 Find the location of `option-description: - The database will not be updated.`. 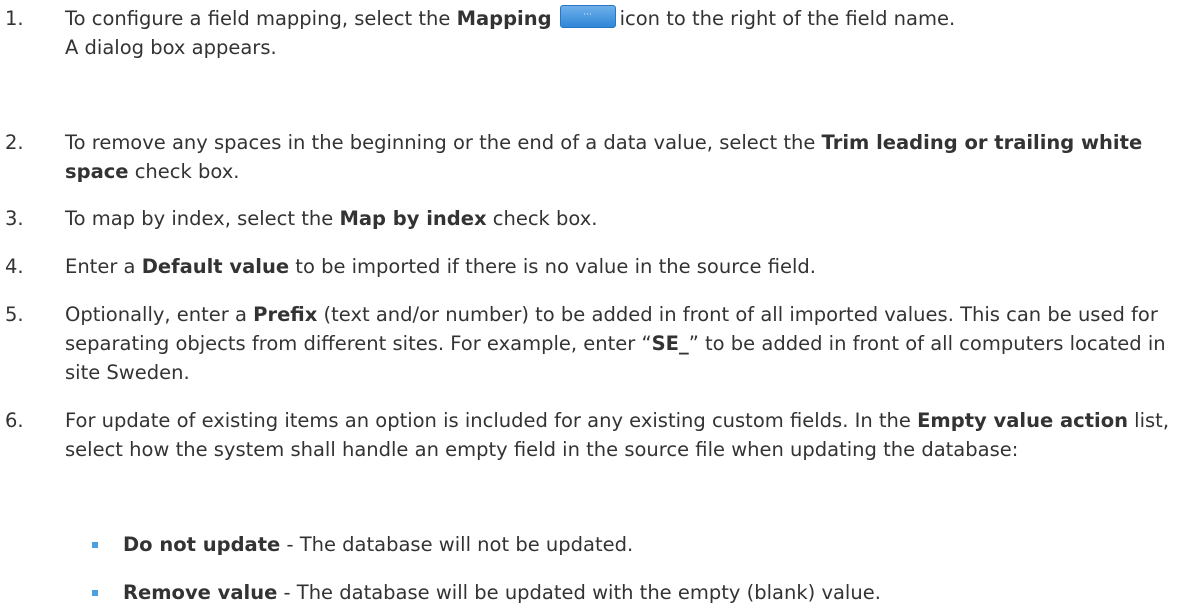

option-description: - The database will not be updated. is located at coordinates (457, 544).